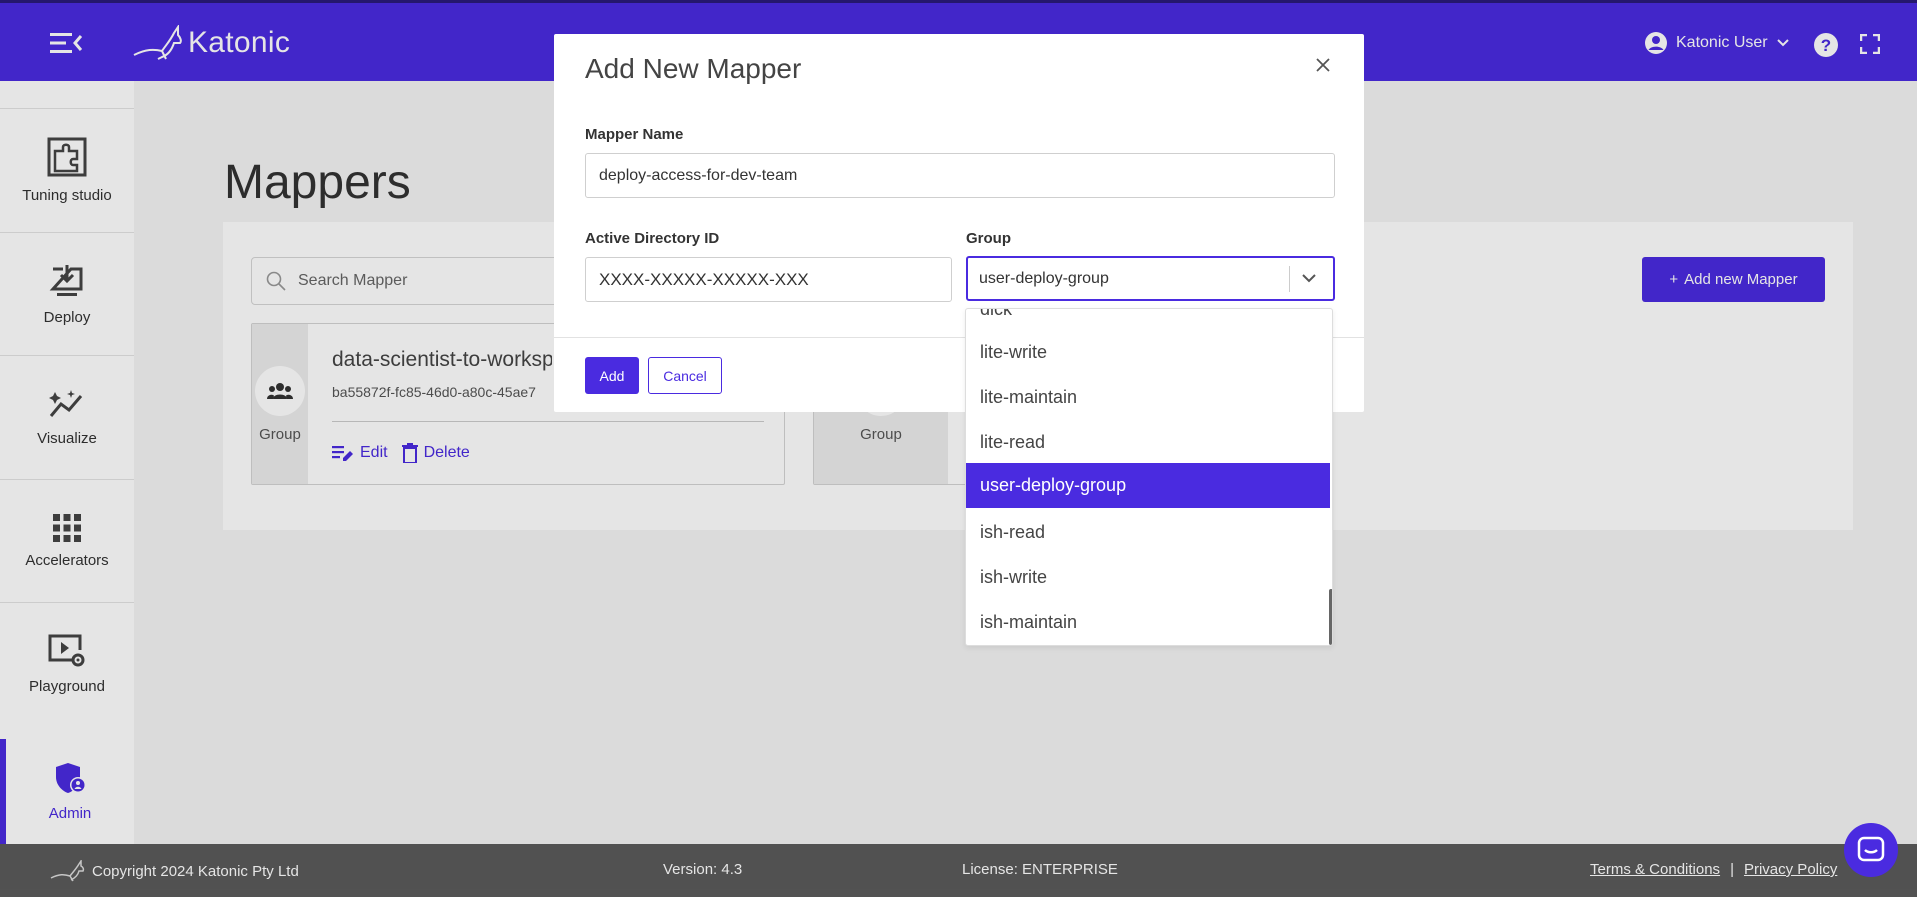 The height and width of the screenshot is (897, 1917). Describe the element at coordinates (1148, 320) in the screenshot. I see `dropdown-option: dick` at that location.